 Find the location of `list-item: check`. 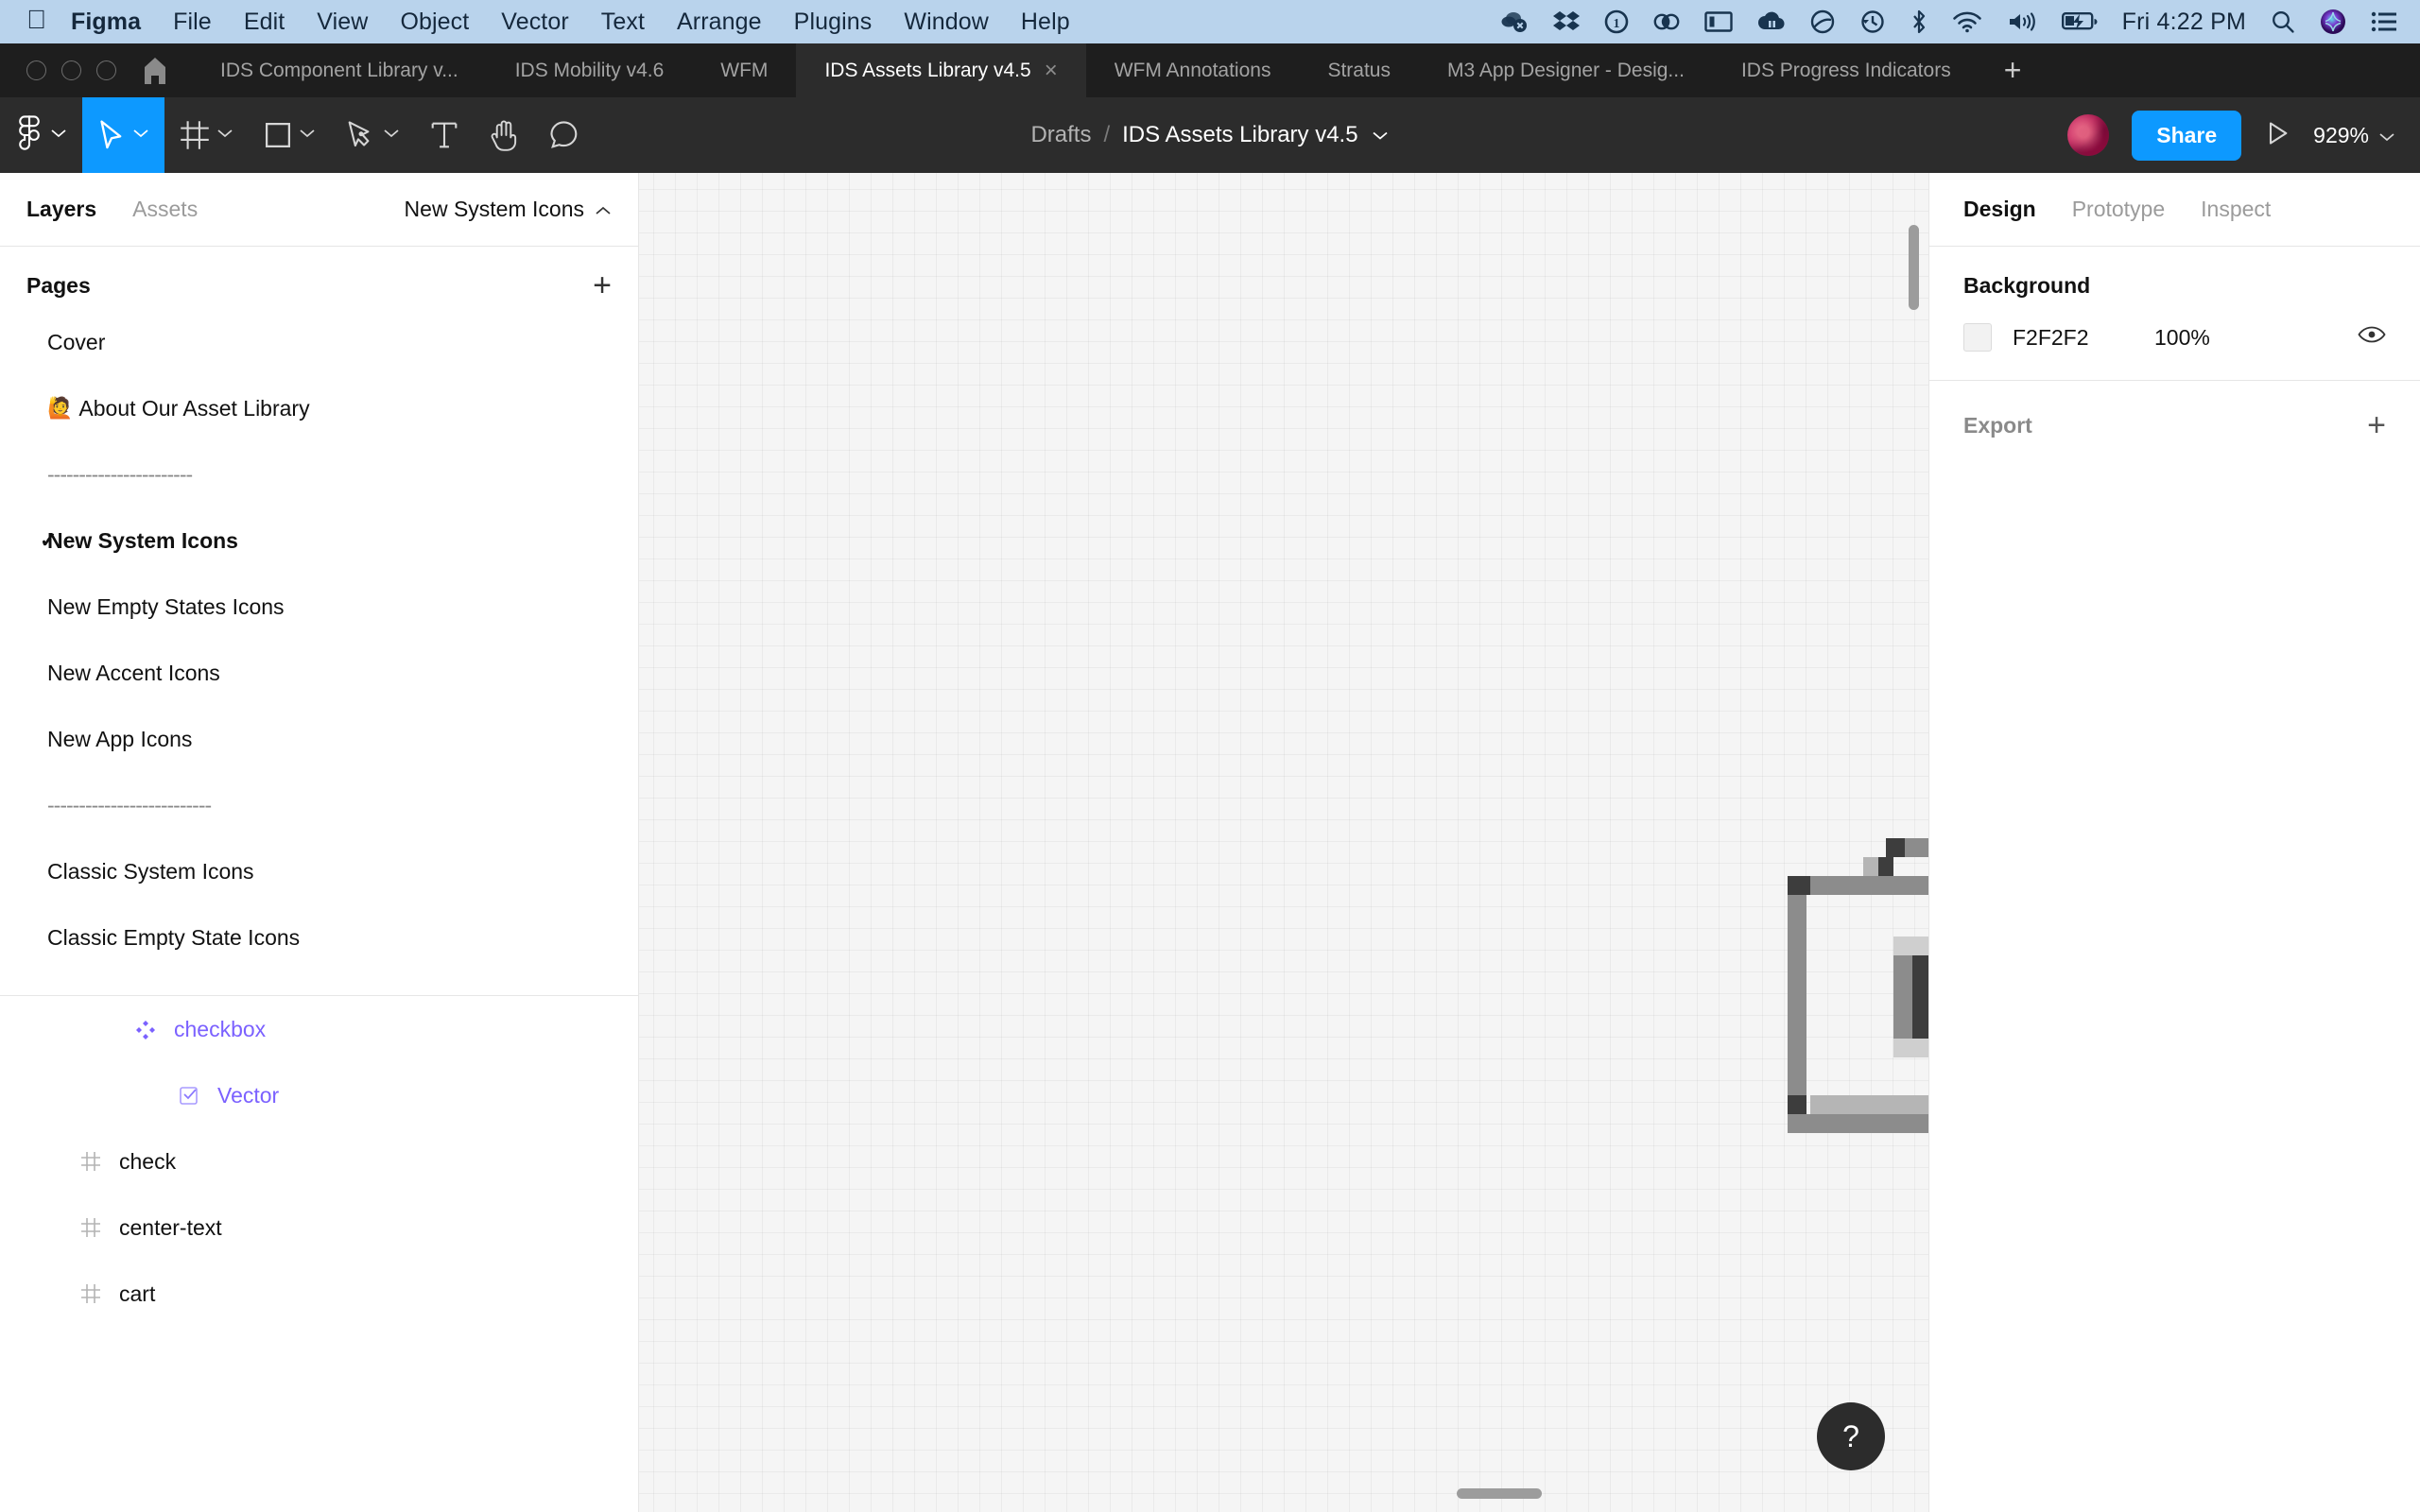

list-item: check is located at coordinates (319, 1161).